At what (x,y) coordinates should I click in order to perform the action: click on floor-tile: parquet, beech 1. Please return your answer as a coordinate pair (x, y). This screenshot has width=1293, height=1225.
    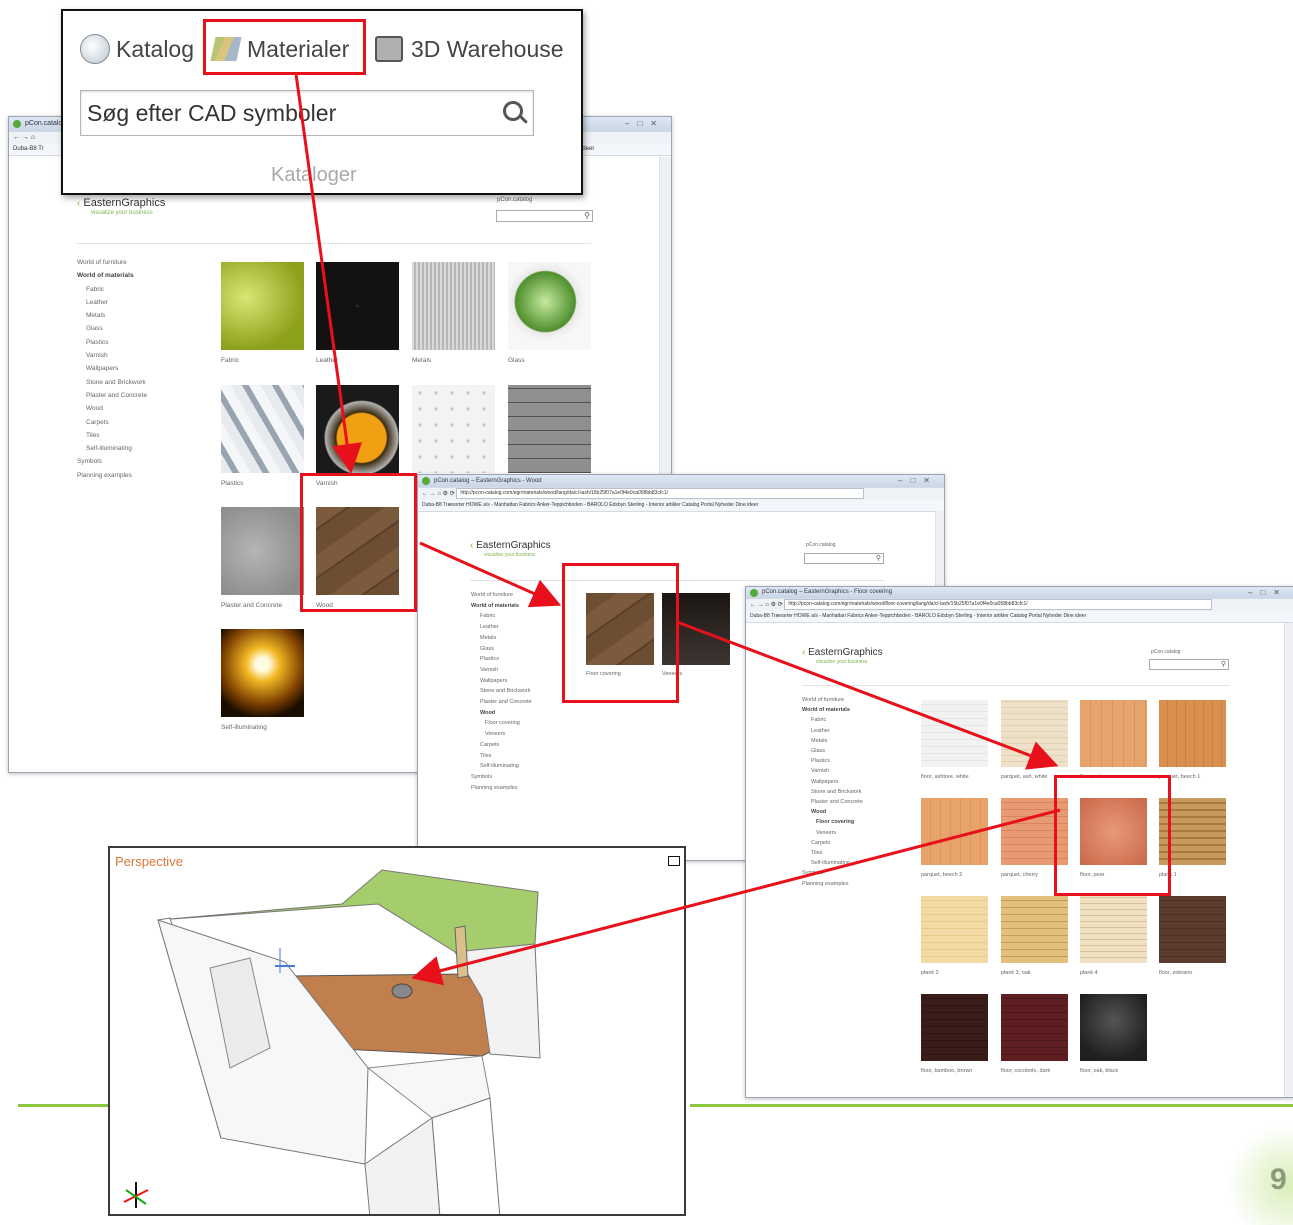
    Looking at the image, I should click on (1192, 740).